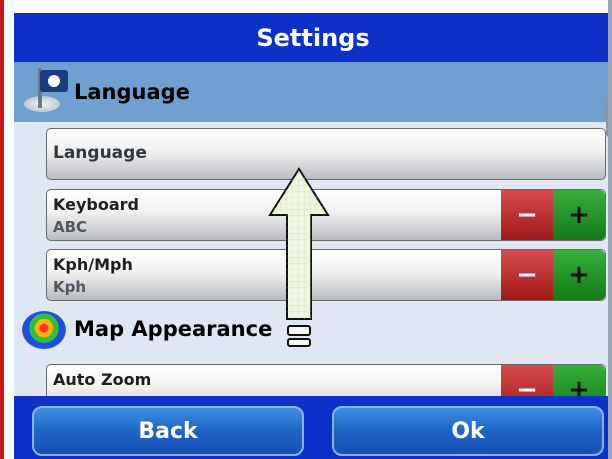 Image resolution: width=612 pixels, height=459 pixels. What do you see at coordinates (527, 215) in the screenshot?
I see `keyboard-decrease-button: −` at bounding box center [527, 215].